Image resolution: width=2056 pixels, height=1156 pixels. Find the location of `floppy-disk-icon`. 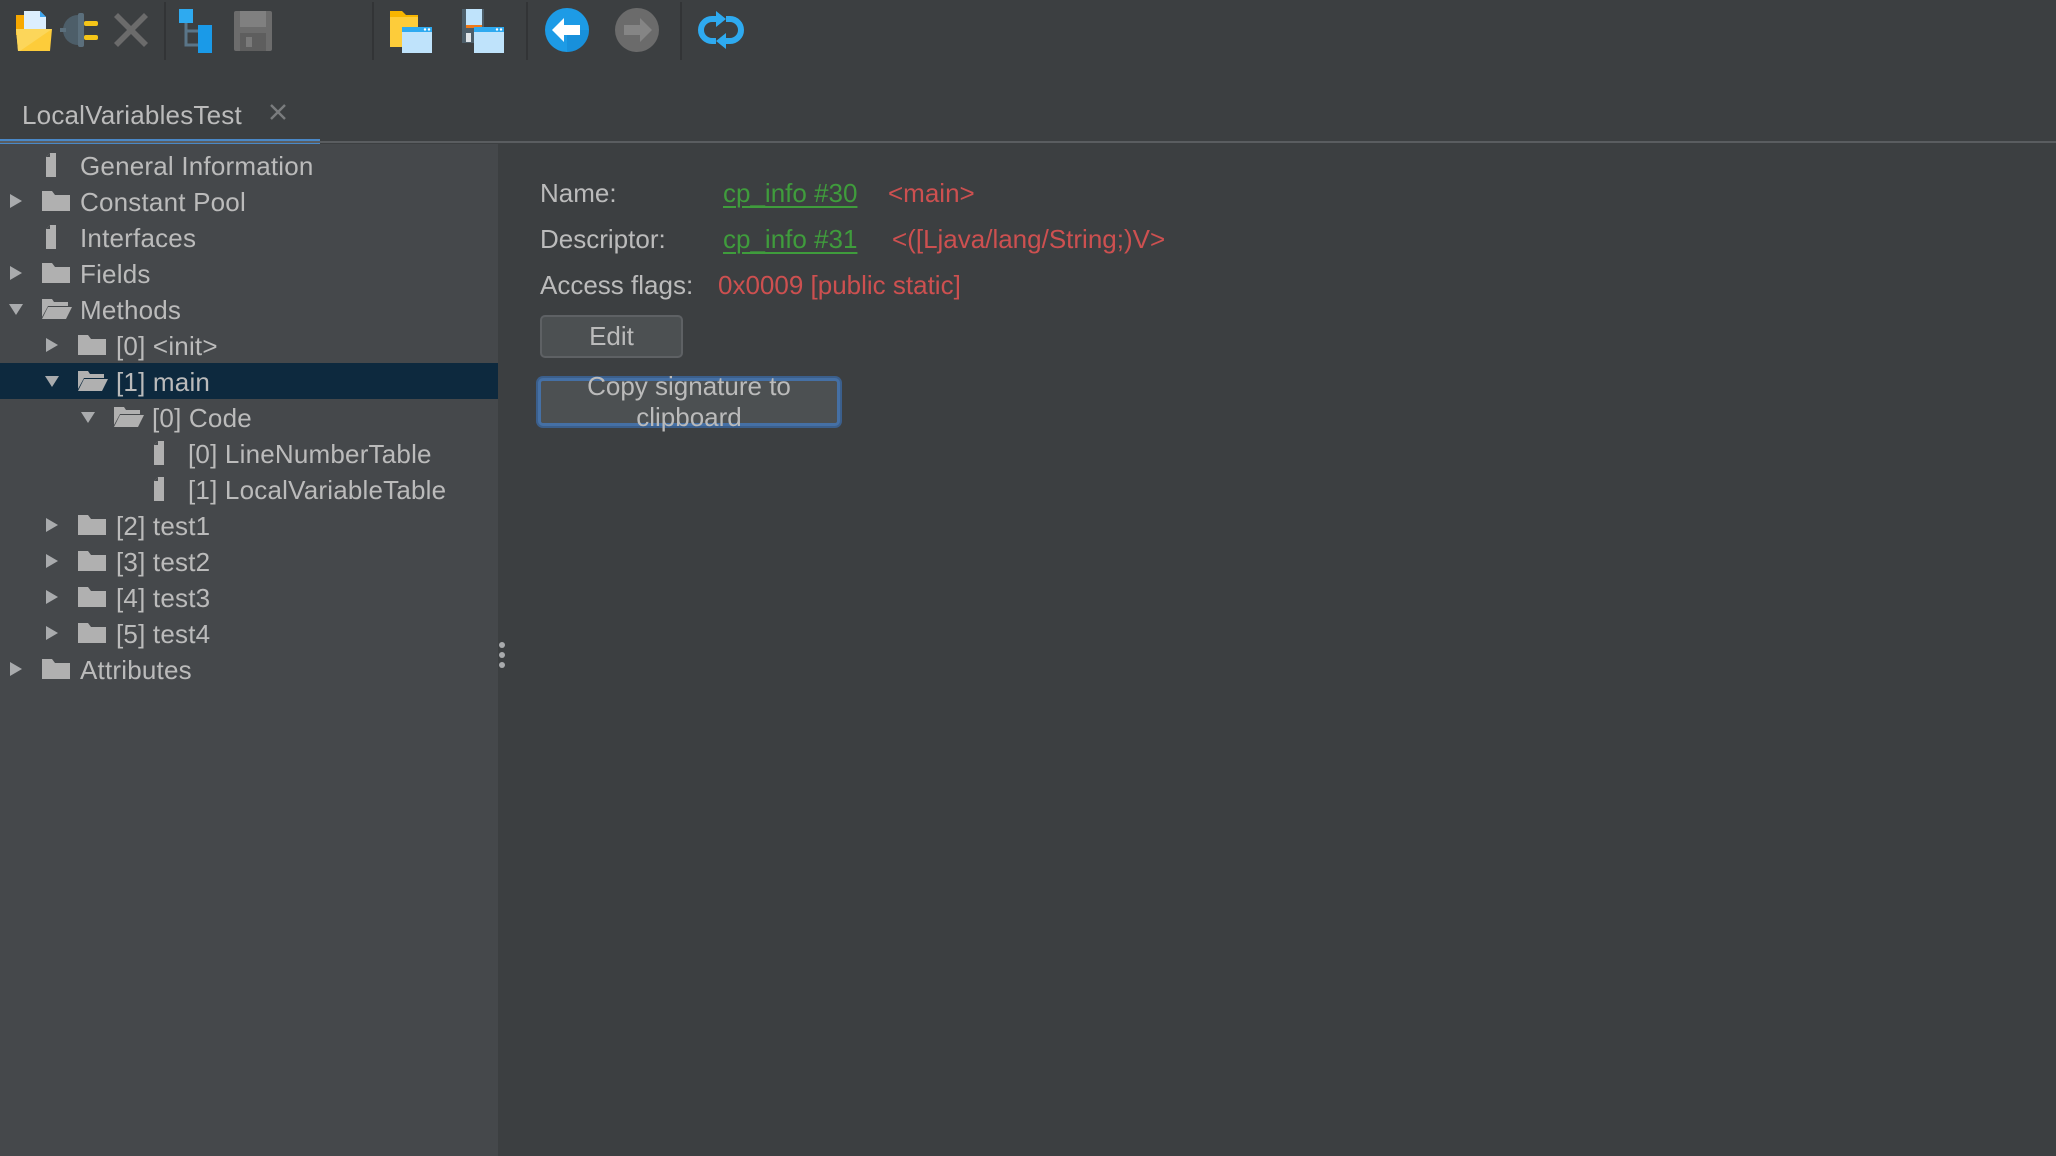

floppy-disk-icon is located at coordinates (253, 31).